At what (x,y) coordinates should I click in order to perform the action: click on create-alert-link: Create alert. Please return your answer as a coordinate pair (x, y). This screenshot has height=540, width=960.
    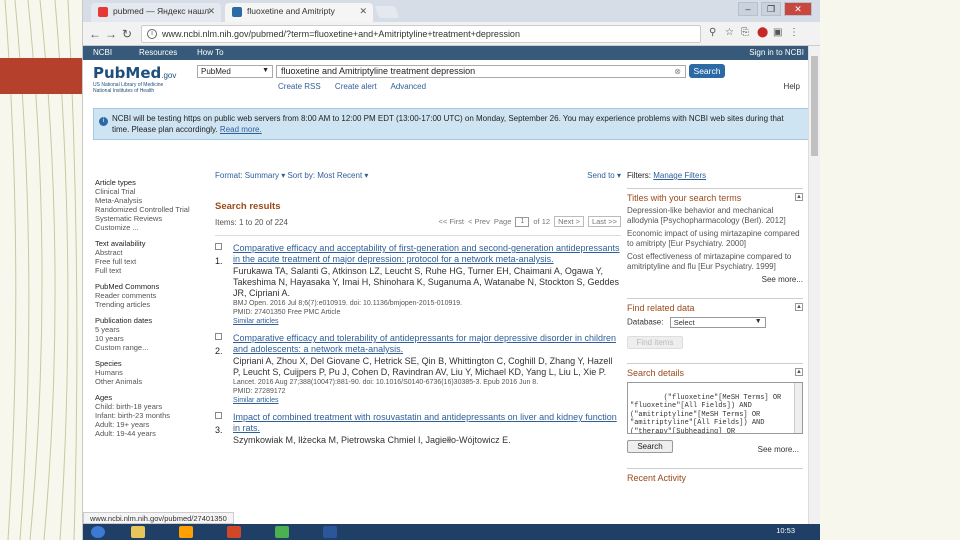
    Looking at the image, I should click on (356, 86).